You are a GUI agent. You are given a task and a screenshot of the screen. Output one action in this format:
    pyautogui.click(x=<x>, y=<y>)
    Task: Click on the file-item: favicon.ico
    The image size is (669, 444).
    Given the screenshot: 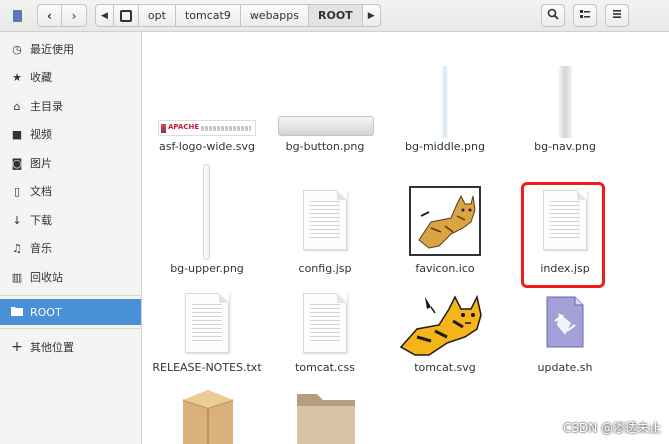 What is the action you would take?
    pyautogui.click(x=445, y=219)
    